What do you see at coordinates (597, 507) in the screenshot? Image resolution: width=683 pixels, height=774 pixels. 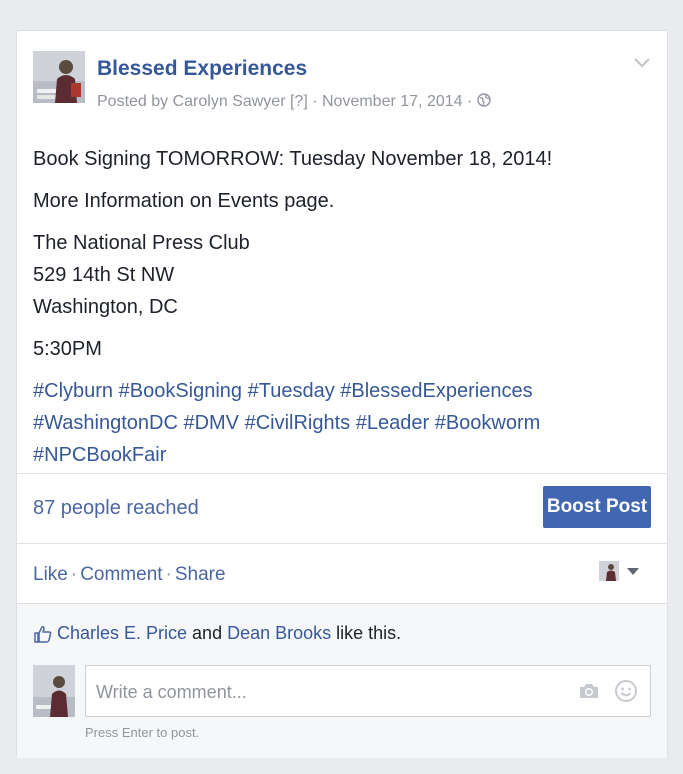 I see `boost-post-button: Boost Post` at bounding box center [597, 507].